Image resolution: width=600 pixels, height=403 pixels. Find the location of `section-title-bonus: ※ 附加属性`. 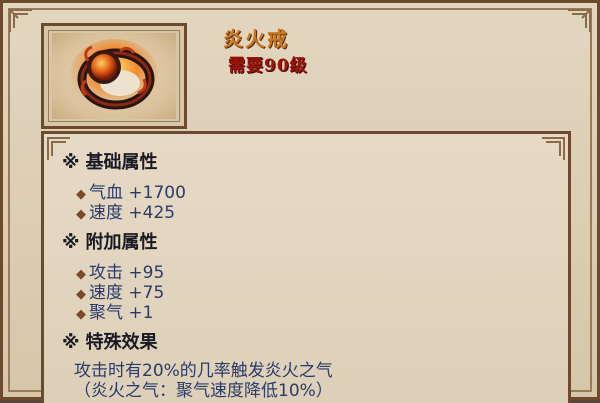

section-title-bonus: ※ 附加属性 is located at coordinates (110, 241).